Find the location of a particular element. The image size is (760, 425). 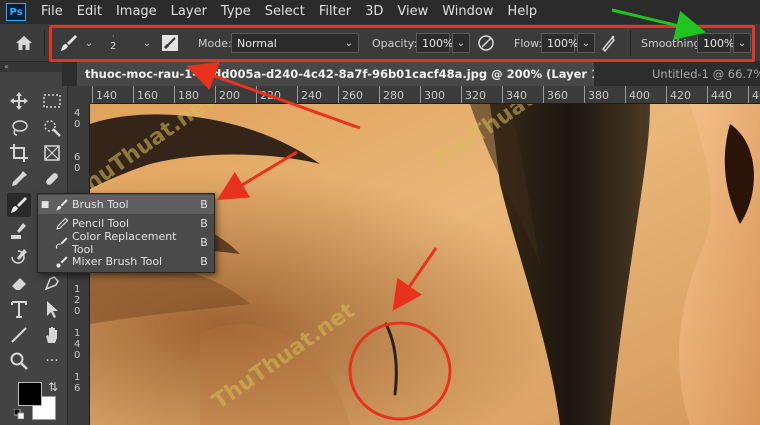

menu-type: Type is located at coordinates (236, 12).